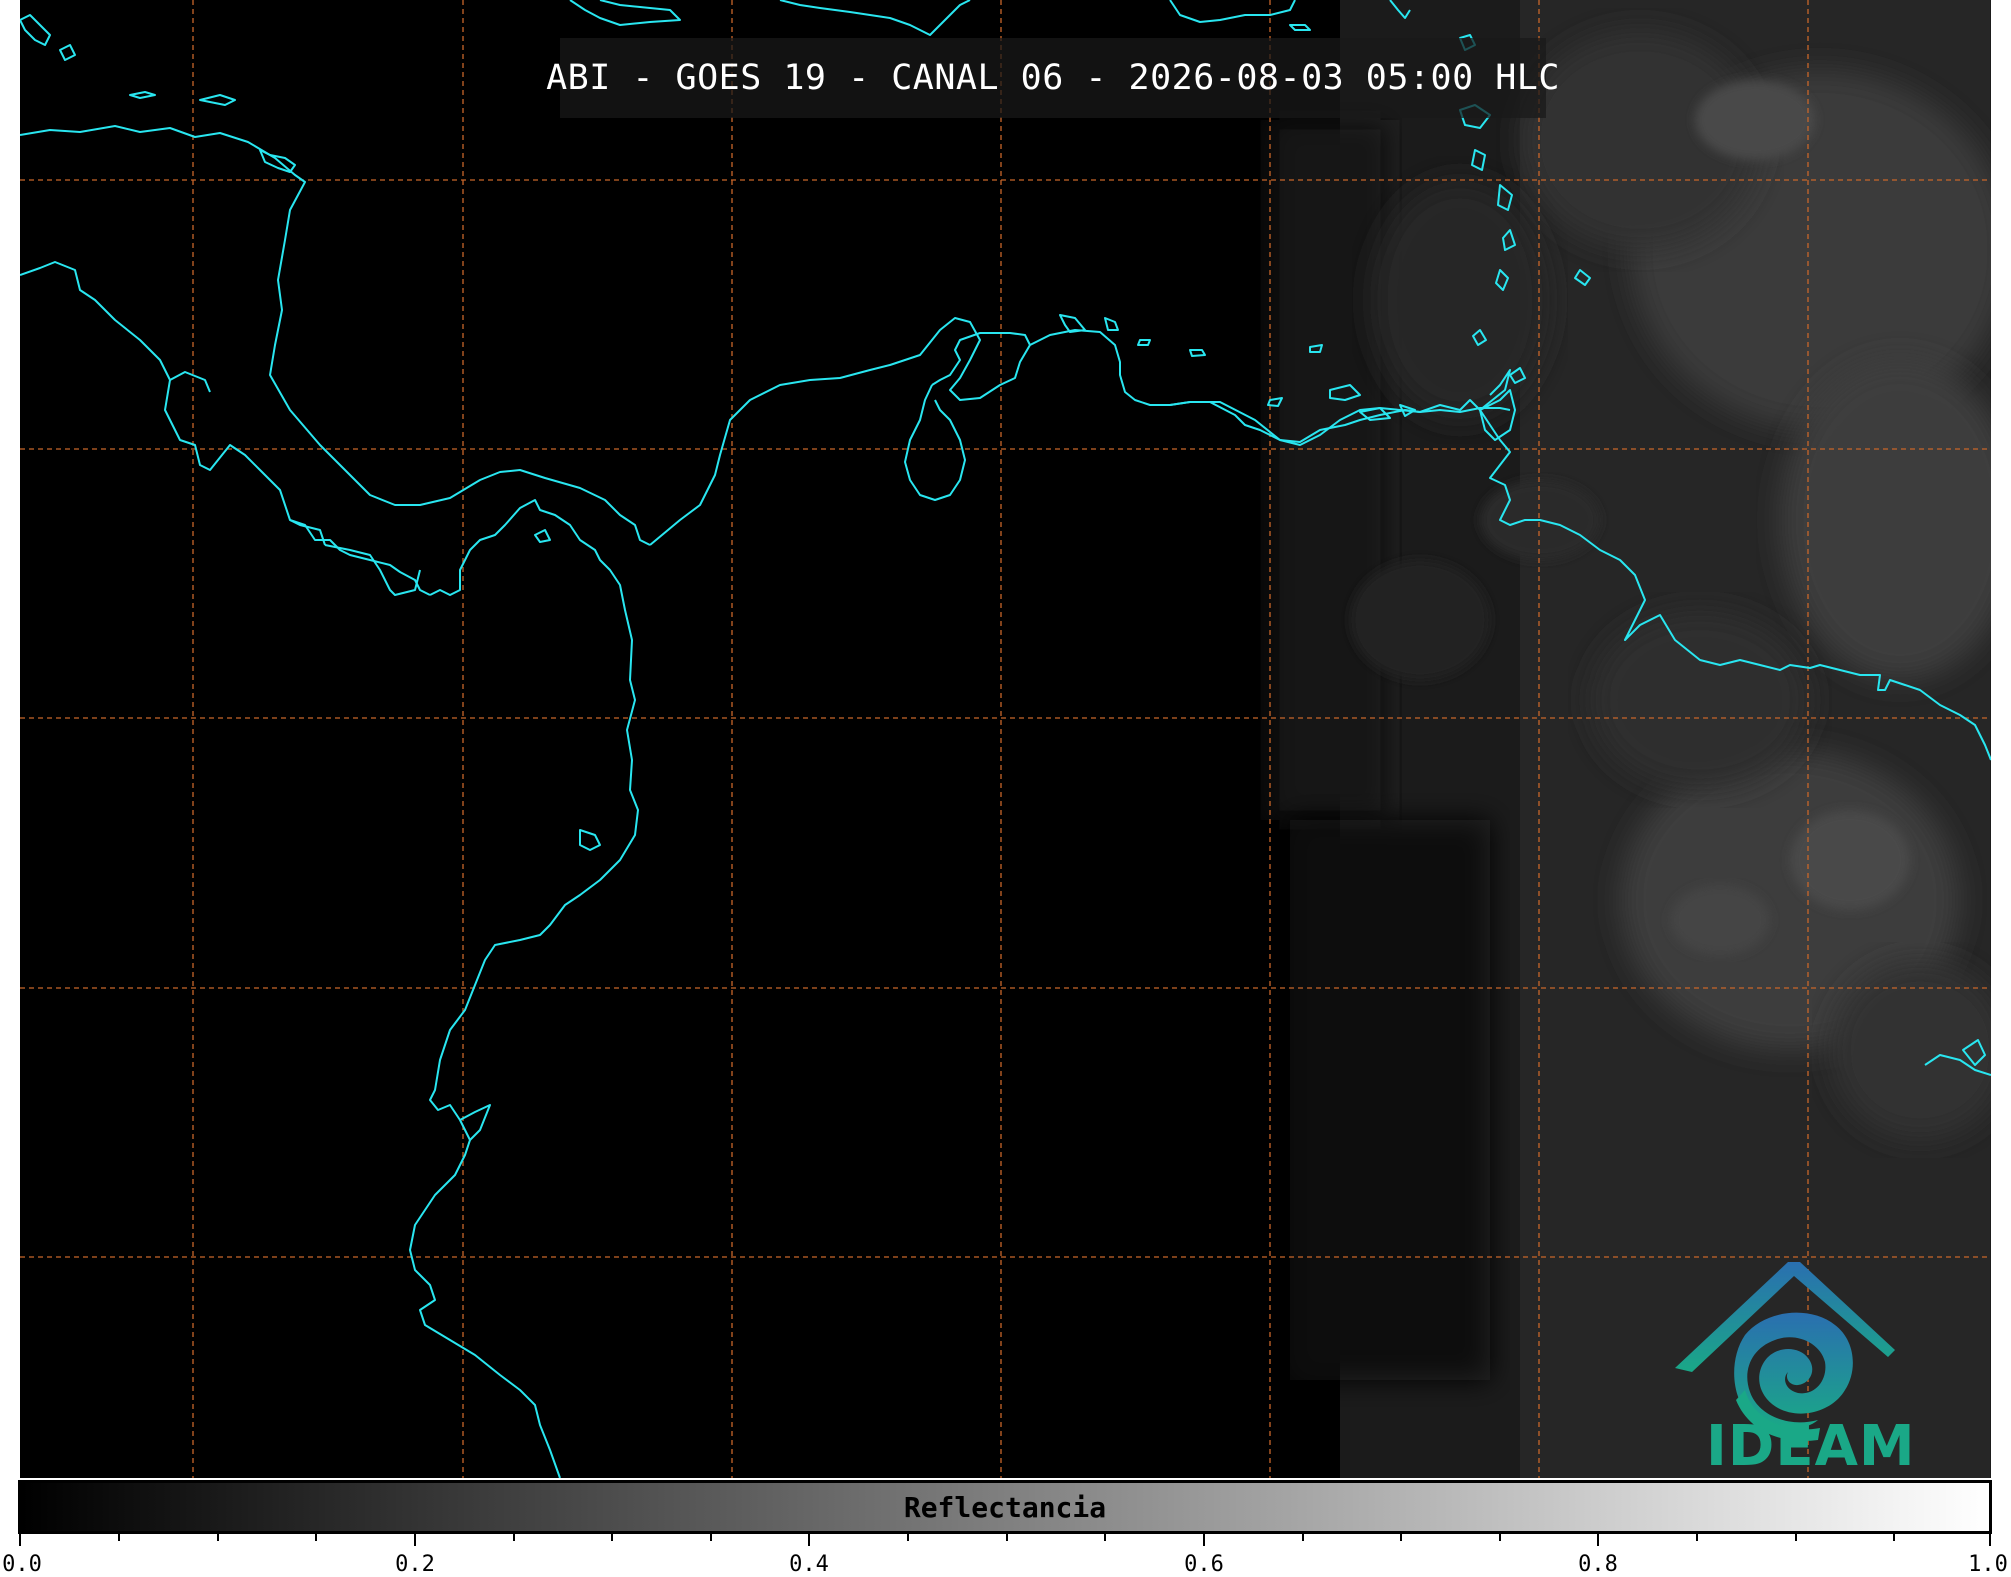 This screenshot has height=1577, width=2011. Describe the element at coordinates (1204, 1564) in the screenshot. I see `colorbar-tick-label: 0.6` at that location.